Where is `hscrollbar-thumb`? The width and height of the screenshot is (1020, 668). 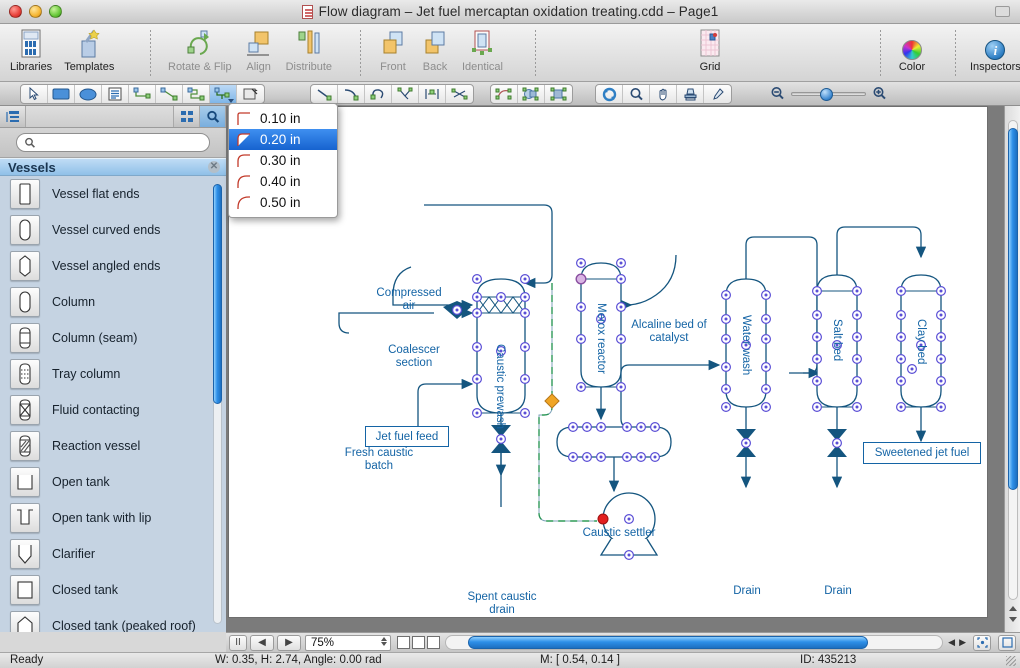 hscrollbar-thumb is located at coordinates (668, 642).